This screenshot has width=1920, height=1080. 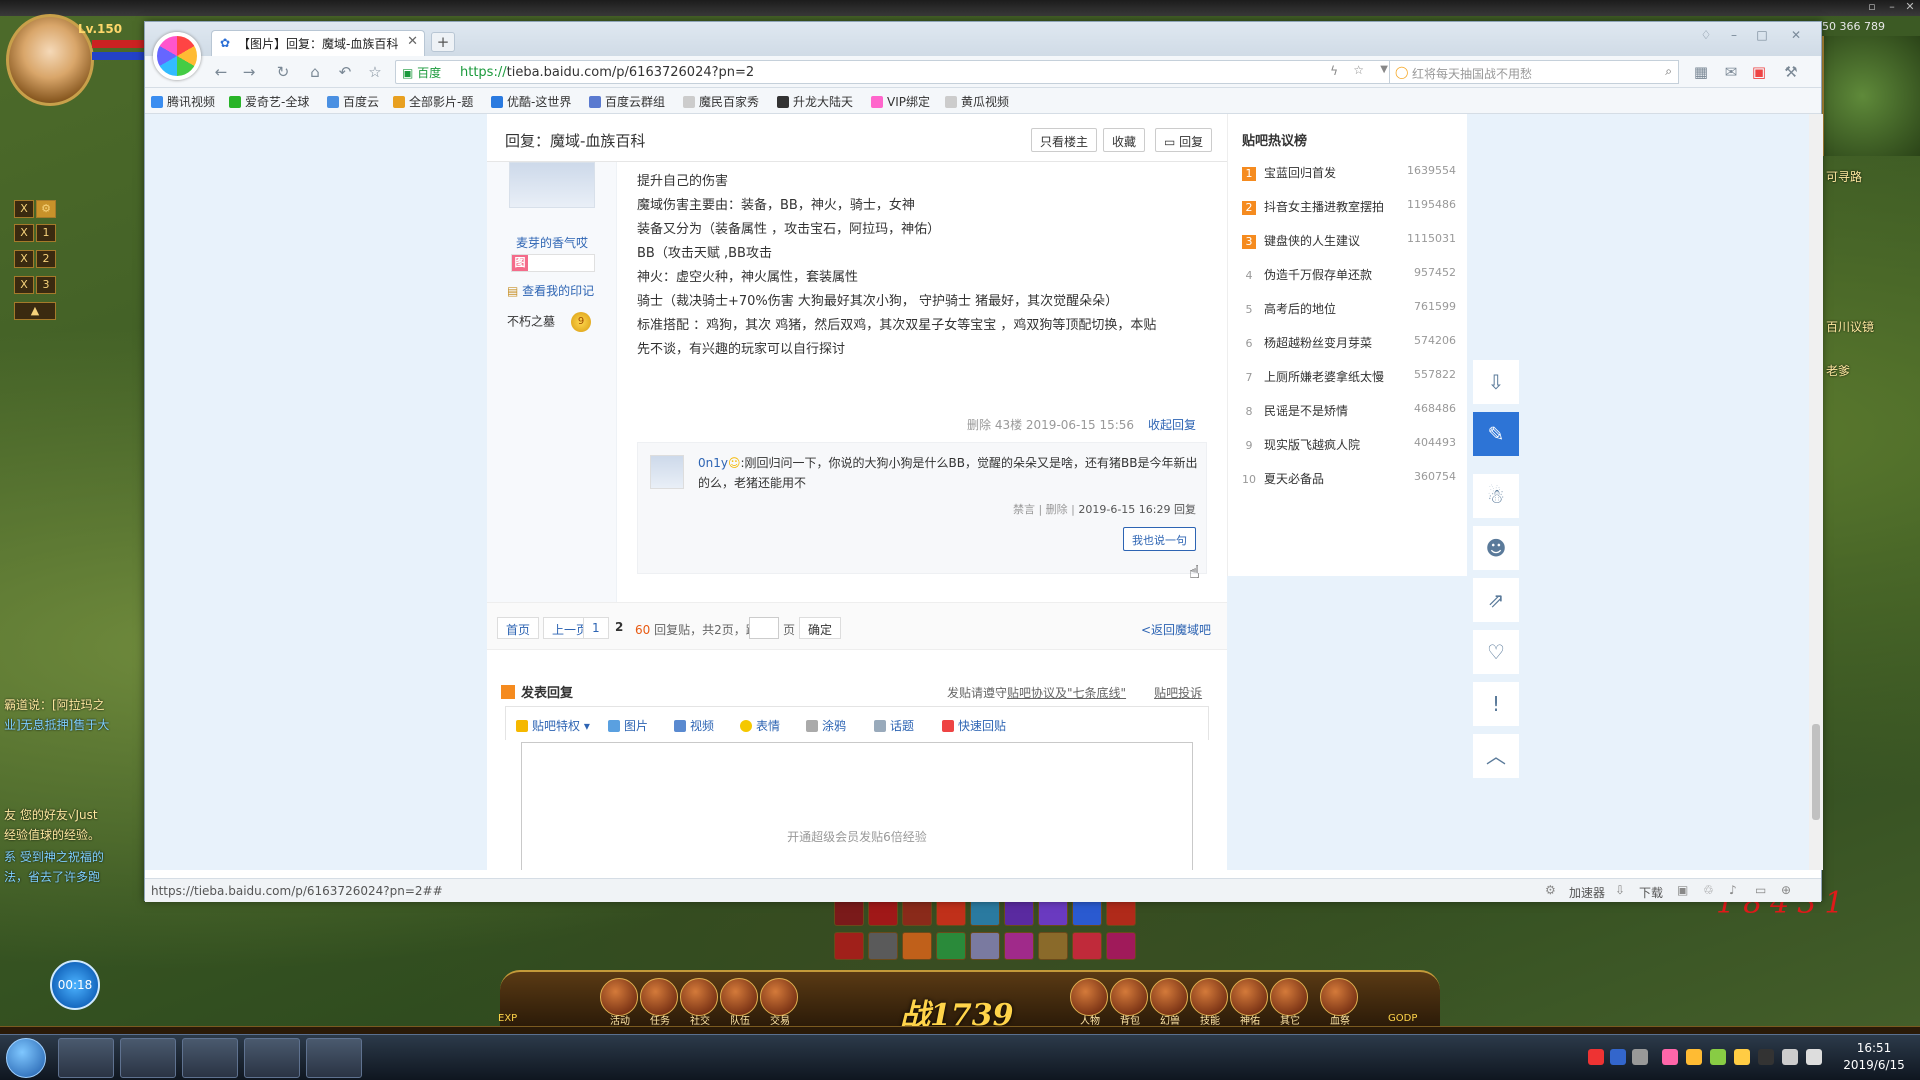 I want to click on menu-button-blood: 血祭, so click(x=1339, y=1002).